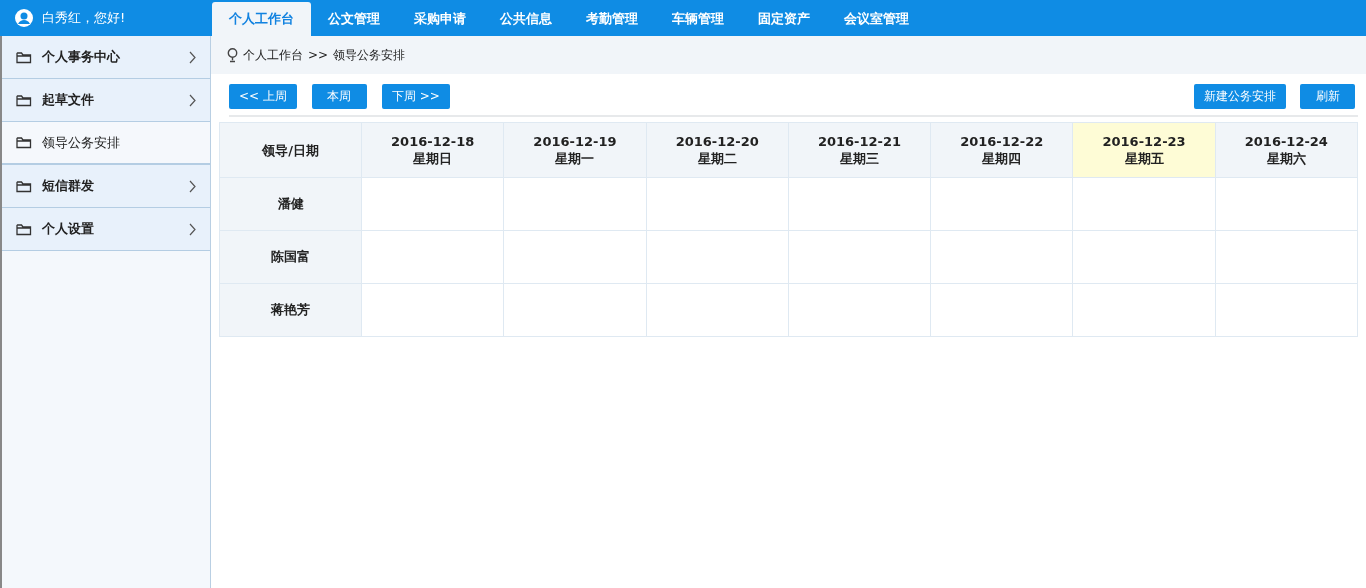 Image resolution: width=1366 pixels, height=588 pixels. I want to click on nav-tab: 固定资产, so click(784, 19).